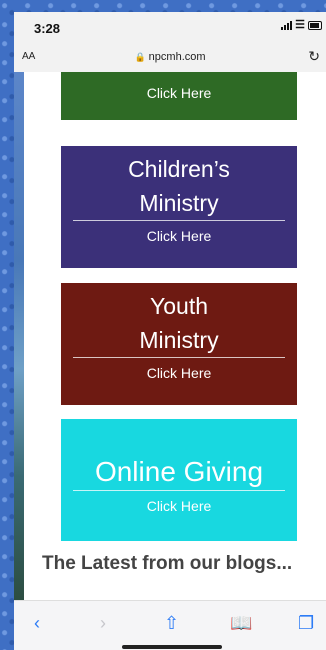 This screenshot has height=650, width=326. I want to click on tile-title: Youth Ministry, so click(179, 320).